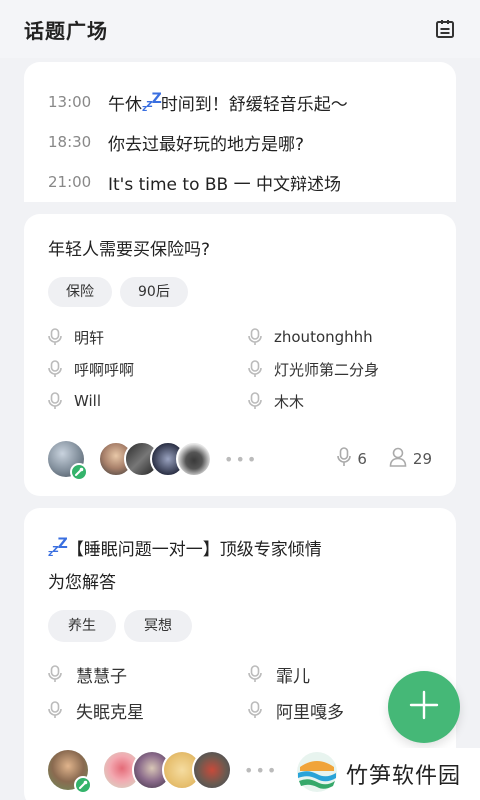  I want to click on schedule-title: 午休zzZ时间到！舒缓轻音乐起～, so click(228, 102).